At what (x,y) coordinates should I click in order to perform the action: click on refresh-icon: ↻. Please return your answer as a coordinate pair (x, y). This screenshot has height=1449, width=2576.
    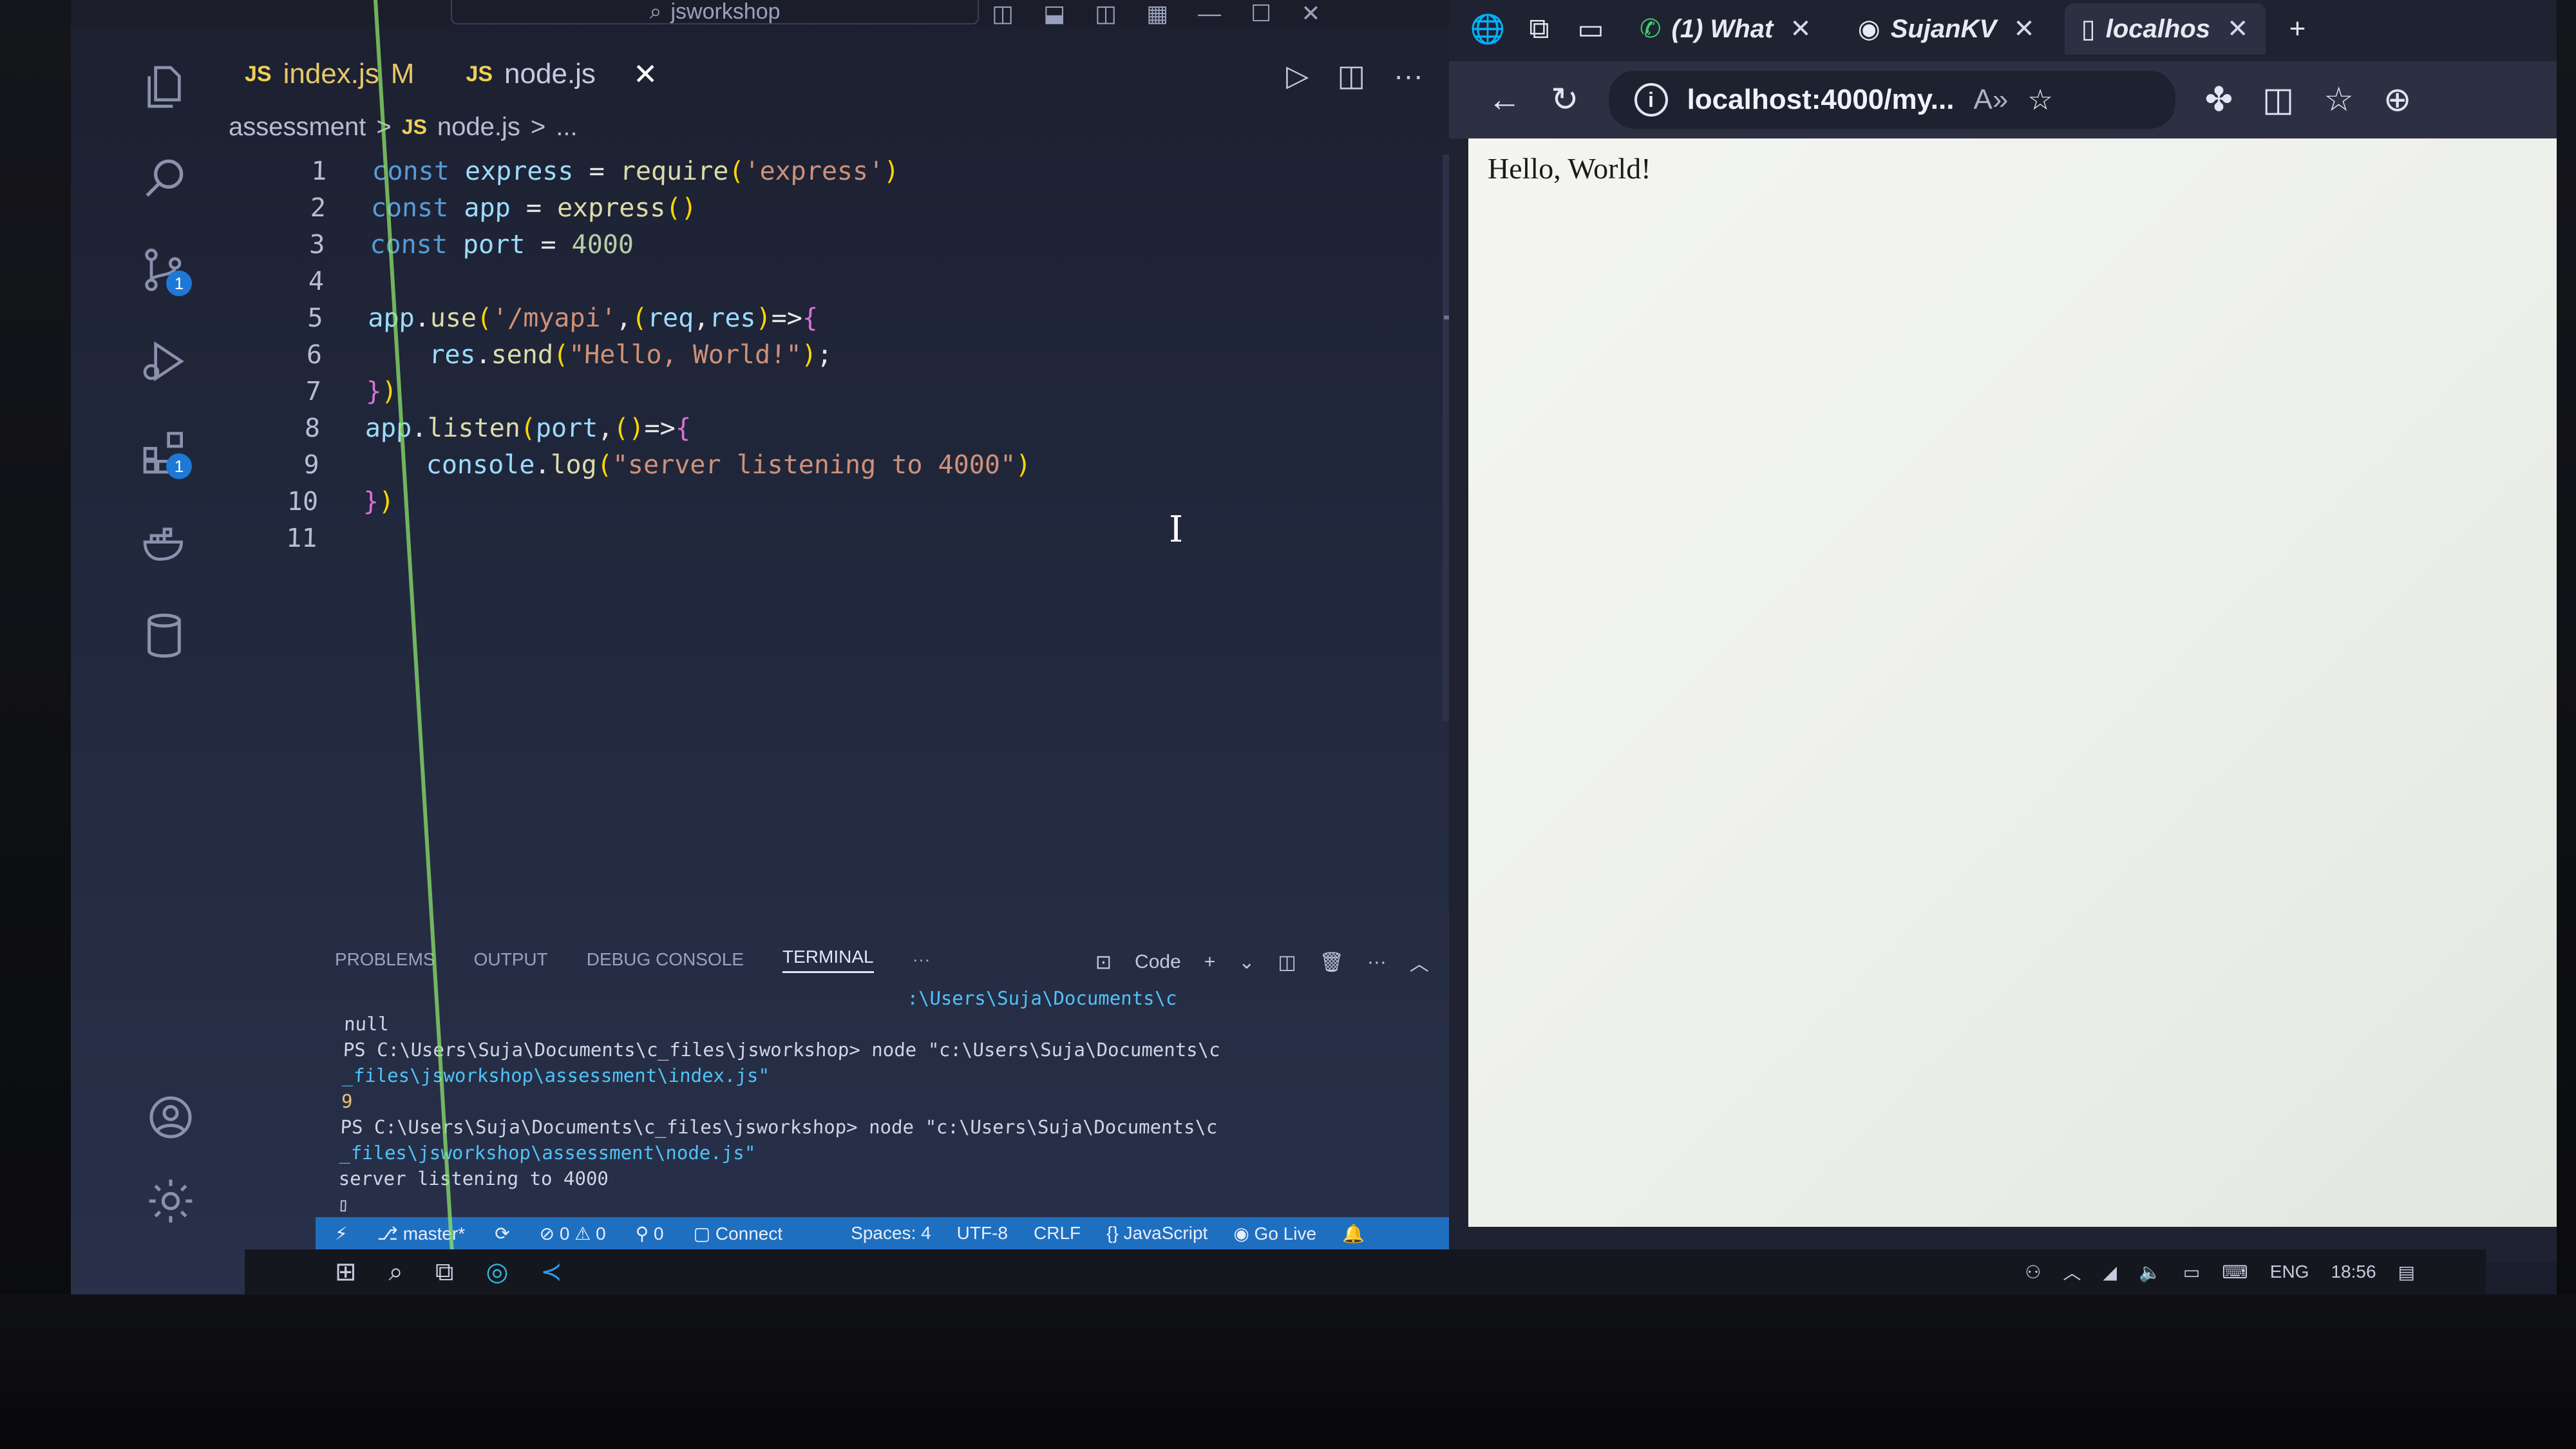
    Looking at the image, I should click on (1565, 100).